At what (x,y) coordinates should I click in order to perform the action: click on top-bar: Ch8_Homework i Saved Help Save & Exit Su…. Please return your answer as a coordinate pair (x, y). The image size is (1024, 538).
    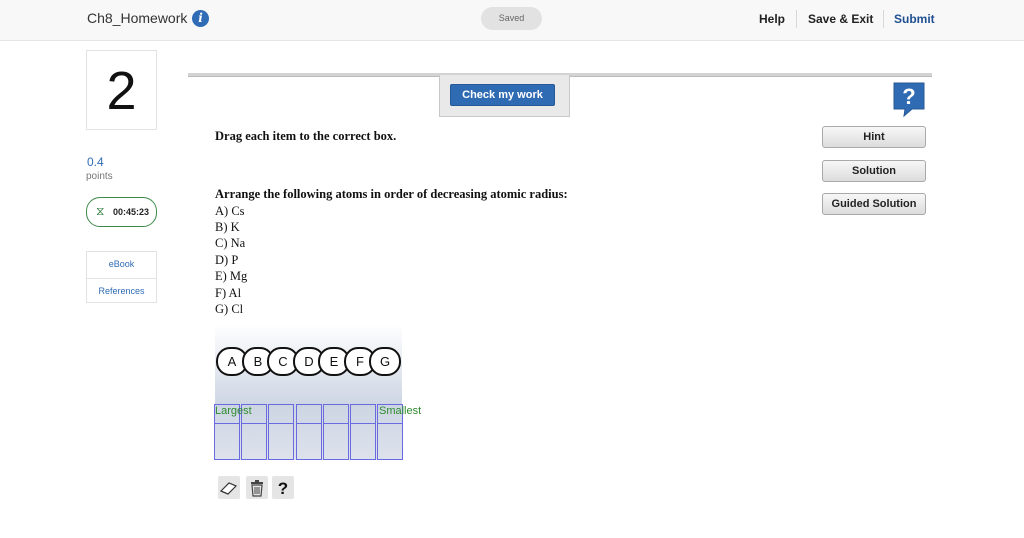
    Looking at the image, I should click on (512, 20).